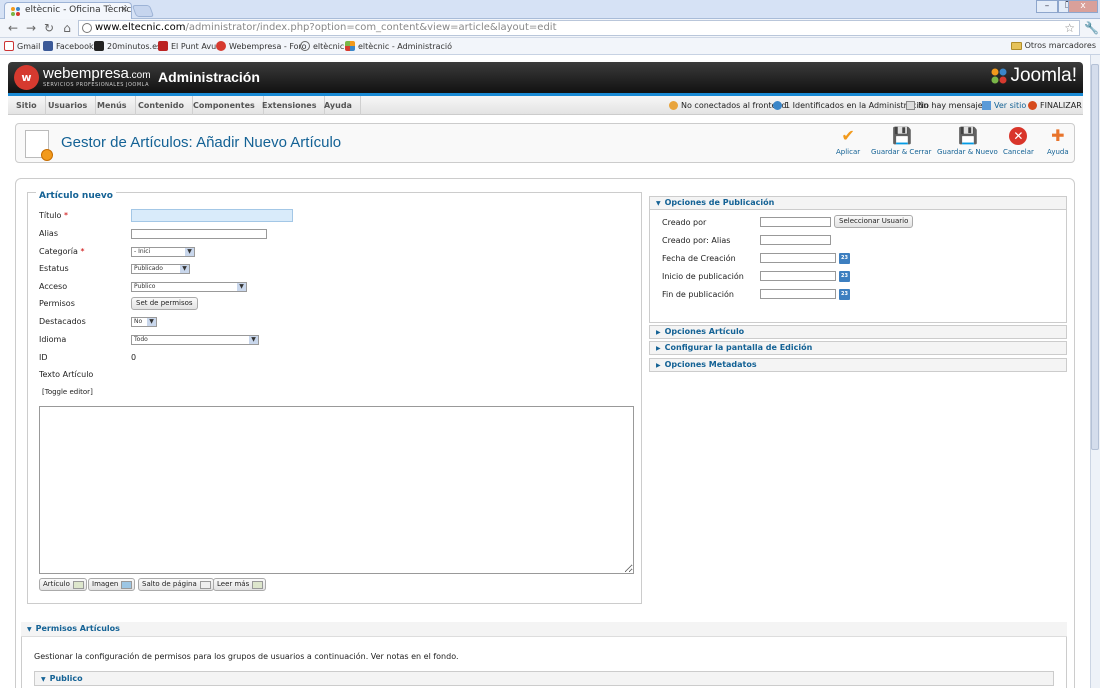  What do you see at coordinates (224, 105) in the screenshot?
I see `menu-componentes: Componentes` at bounding box center [224, 105].